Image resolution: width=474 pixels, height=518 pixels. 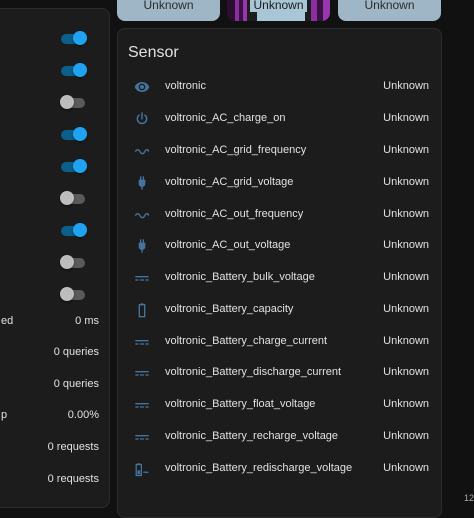 What do you see at coordinates (142, 310) in the screenshot?
I see `battery-outline-icon` at bounding box center [142, 310].